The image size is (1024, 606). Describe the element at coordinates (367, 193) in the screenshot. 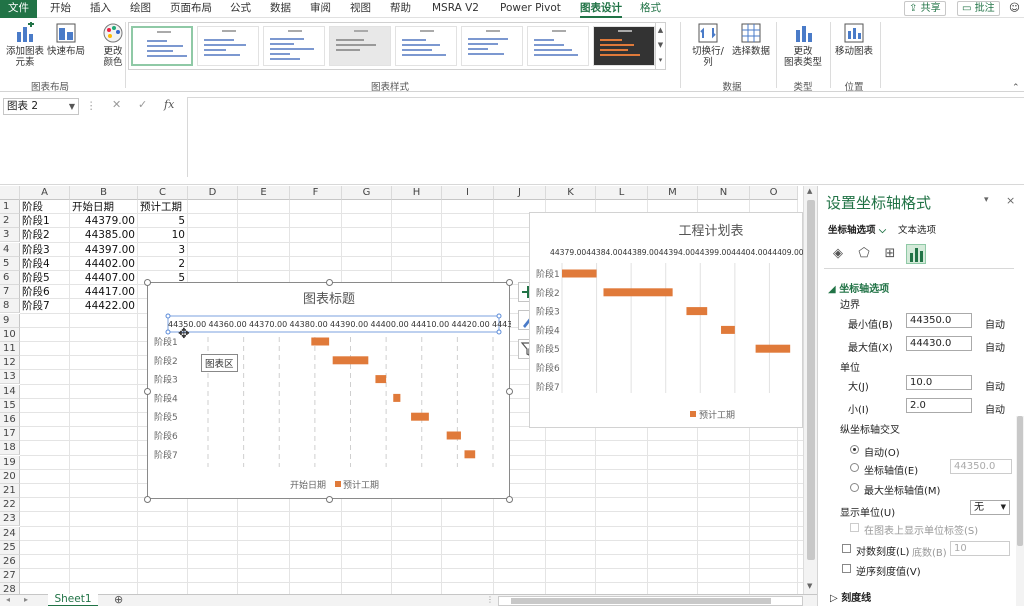

I see `column-header-G: G` at that location.